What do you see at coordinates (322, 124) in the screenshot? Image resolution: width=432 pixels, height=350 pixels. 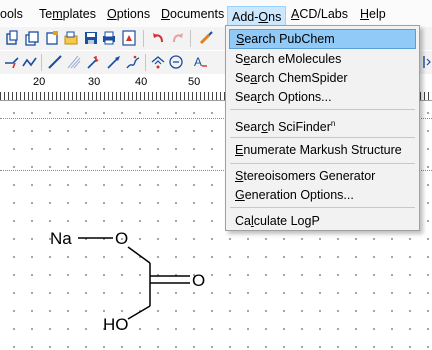 I see `menu-item-search-scifinder: Search SciFindern` at bounding box center [322, 124].